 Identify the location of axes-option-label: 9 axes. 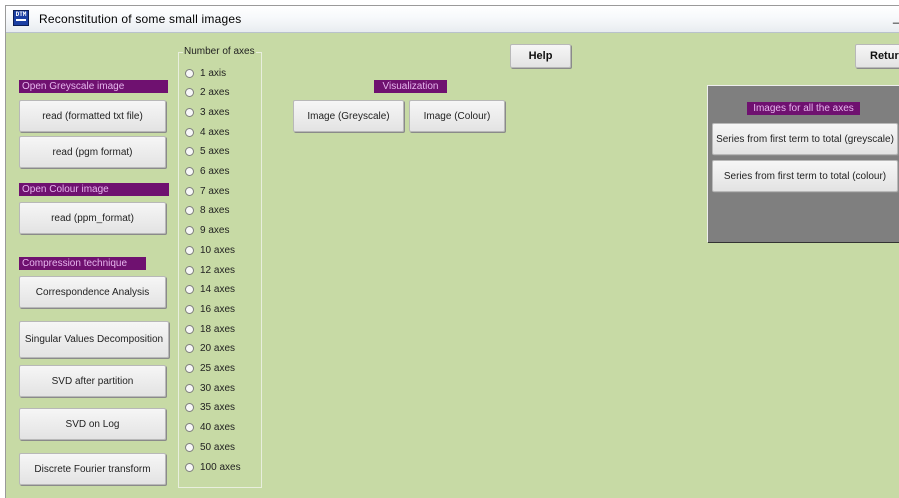
(215, 231).